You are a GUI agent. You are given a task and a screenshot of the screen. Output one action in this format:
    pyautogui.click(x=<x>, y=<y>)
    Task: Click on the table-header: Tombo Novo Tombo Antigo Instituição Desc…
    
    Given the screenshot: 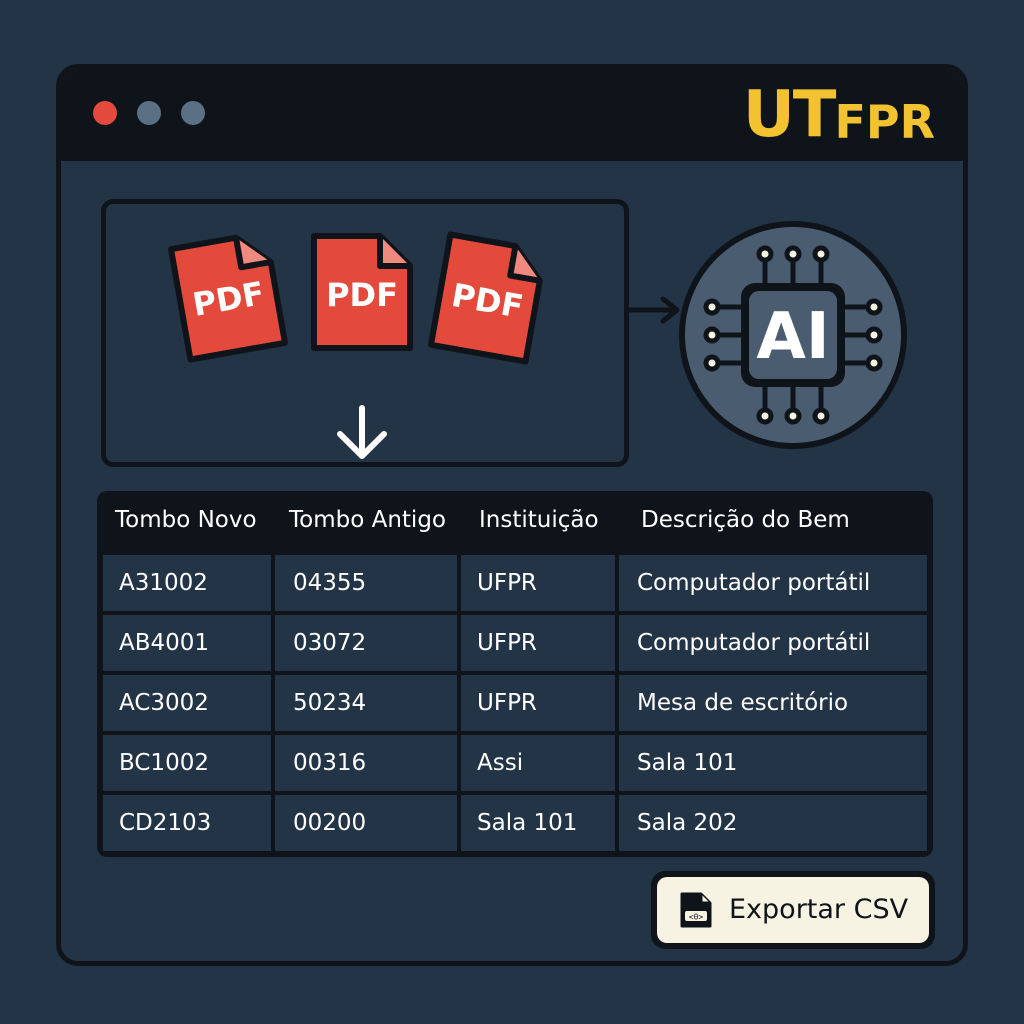 What is the action you would take?
    pyautogui.click(x=515, y=522)
    